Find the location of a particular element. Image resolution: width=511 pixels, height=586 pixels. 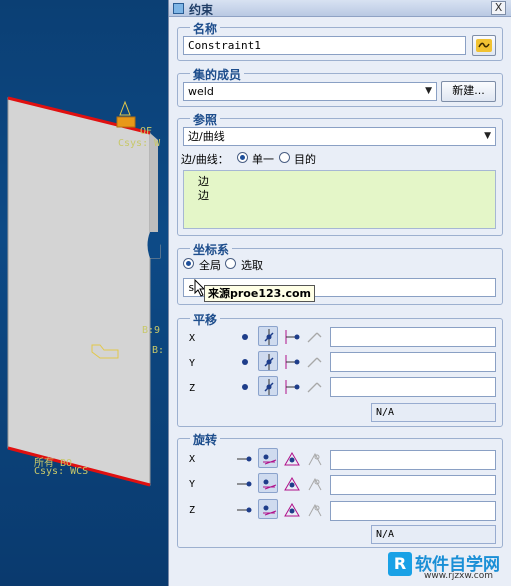

translation-y-disabled-icon is located at coordinates (315, 362).